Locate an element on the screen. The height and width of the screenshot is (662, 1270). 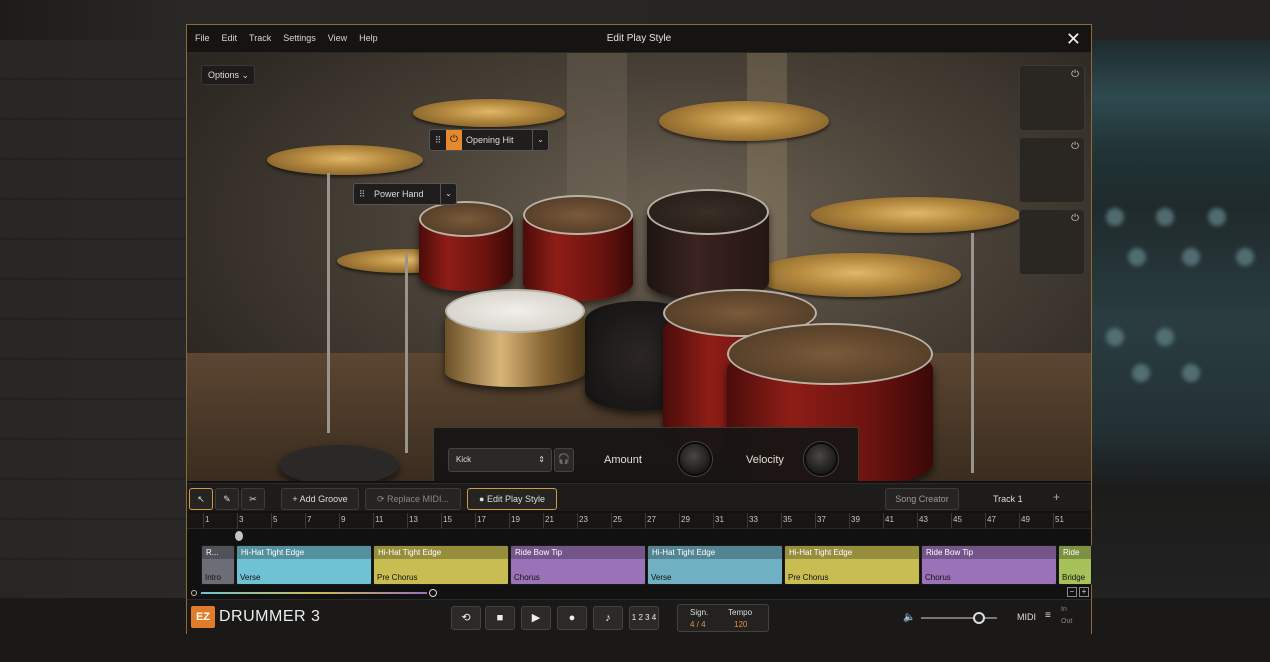
edit-play-style-button: ● Edit Play Style is located at coordinates (512, 499).